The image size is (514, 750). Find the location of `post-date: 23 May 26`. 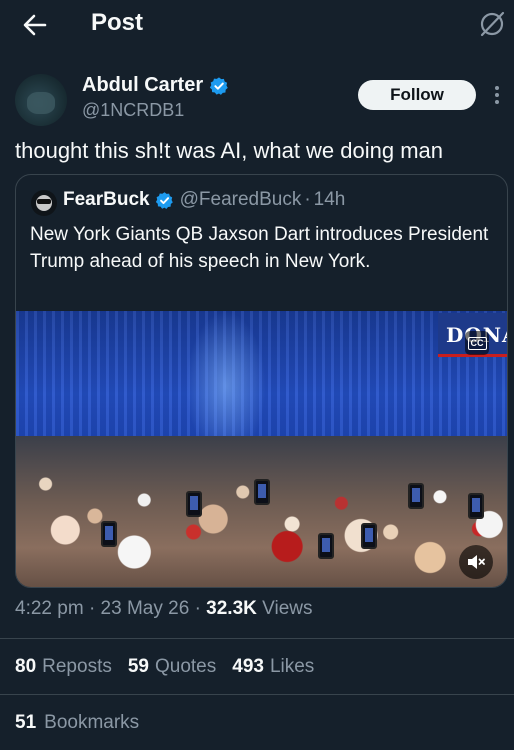

post-date: 23 May 26 is located at coordinates (145, 608).